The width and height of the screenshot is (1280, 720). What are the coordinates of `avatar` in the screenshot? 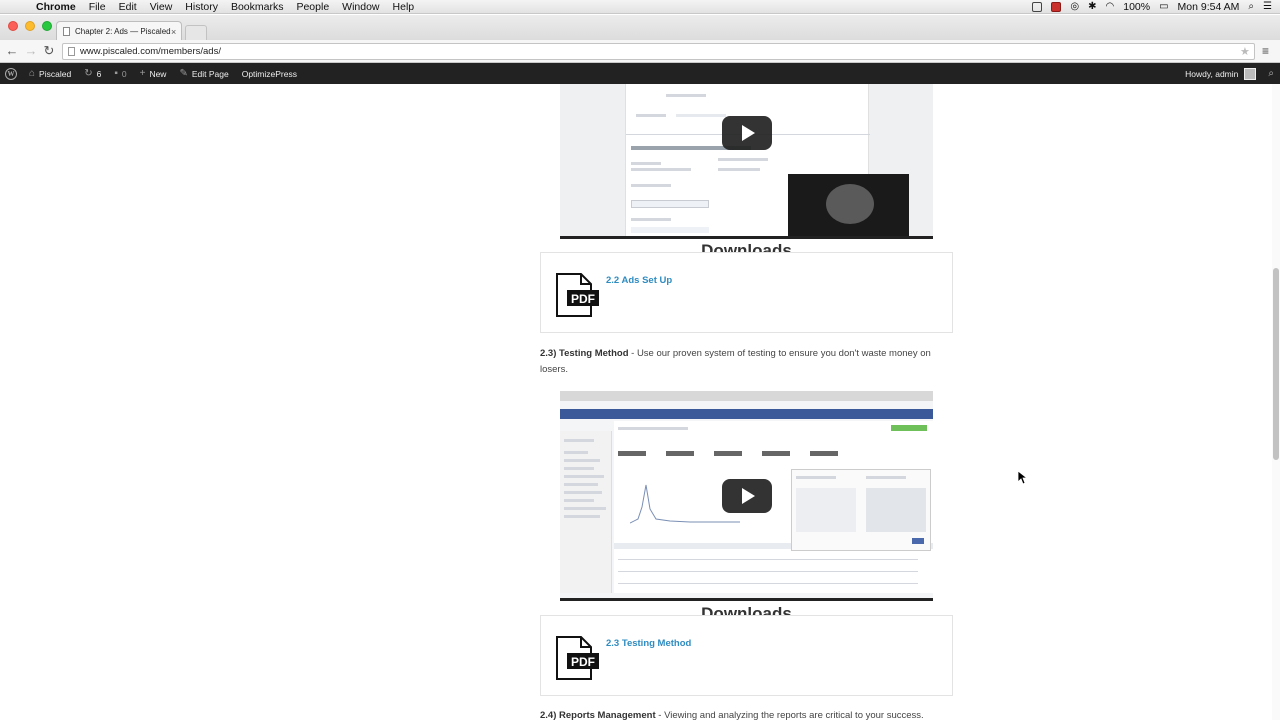 It's located at (1250, 73).